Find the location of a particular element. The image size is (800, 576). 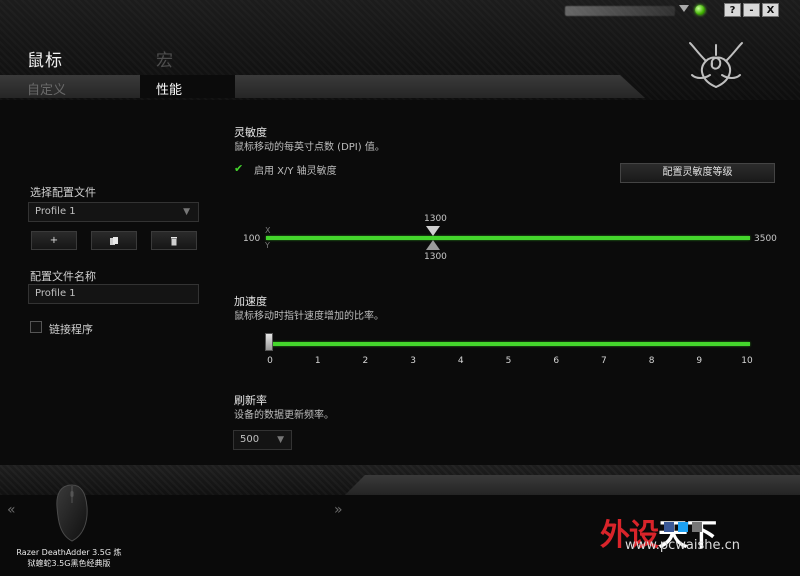

tab-customize: 自定义 is located at coordinates (46, 88).